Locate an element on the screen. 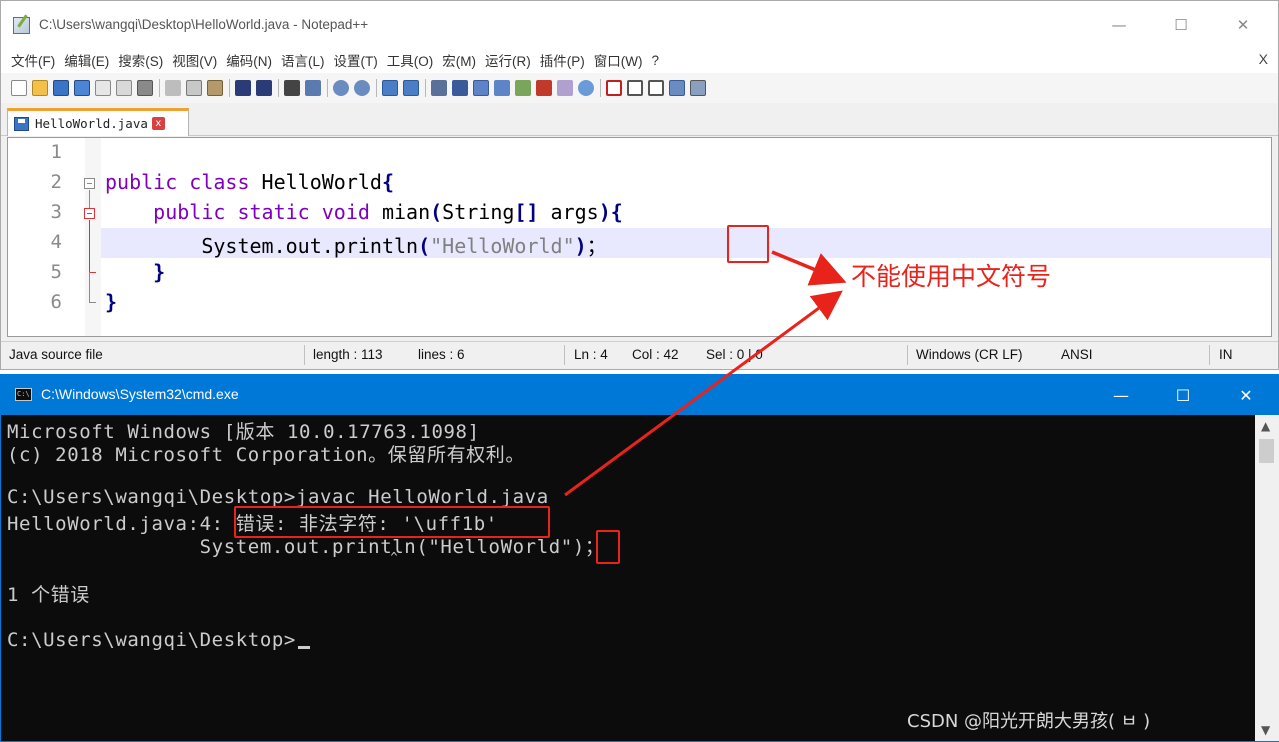 The width and height of the screenshot is (1279, 742). replace-icon is located at coordinates (313, 88).